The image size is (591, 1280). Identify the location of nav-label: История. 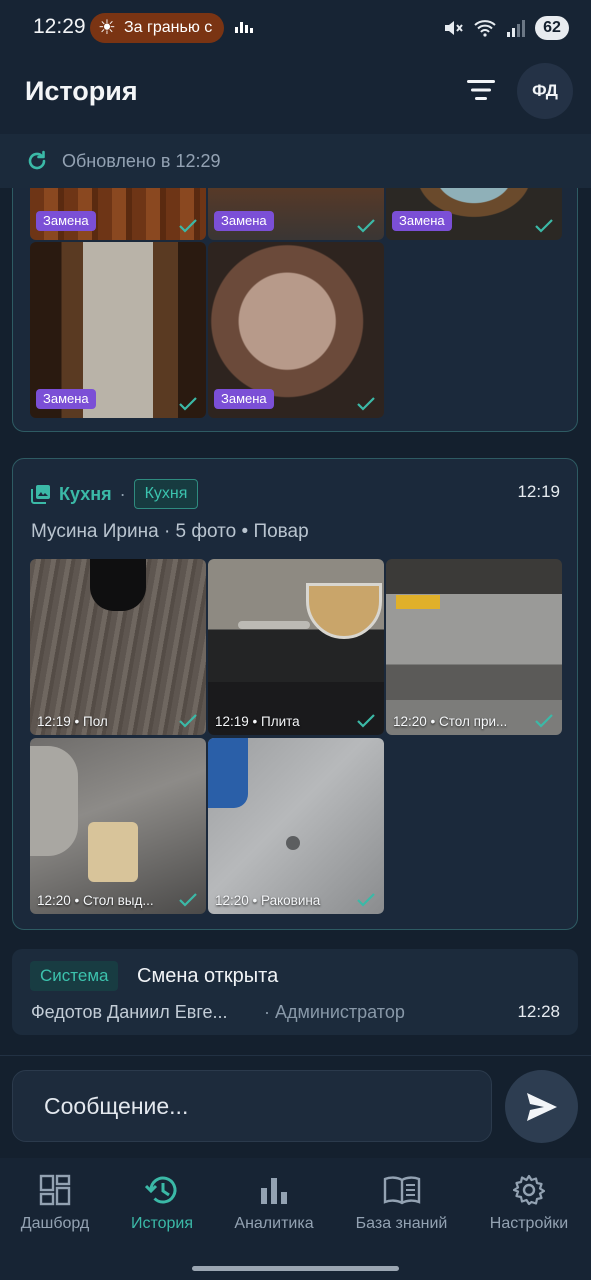
(162, 1223).